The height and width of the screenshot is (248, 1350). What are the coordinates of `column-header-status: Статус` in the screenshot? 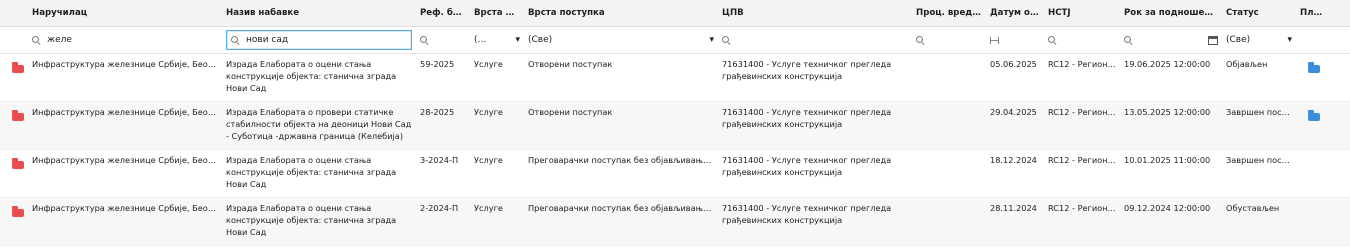 It's located at (1259, 13).